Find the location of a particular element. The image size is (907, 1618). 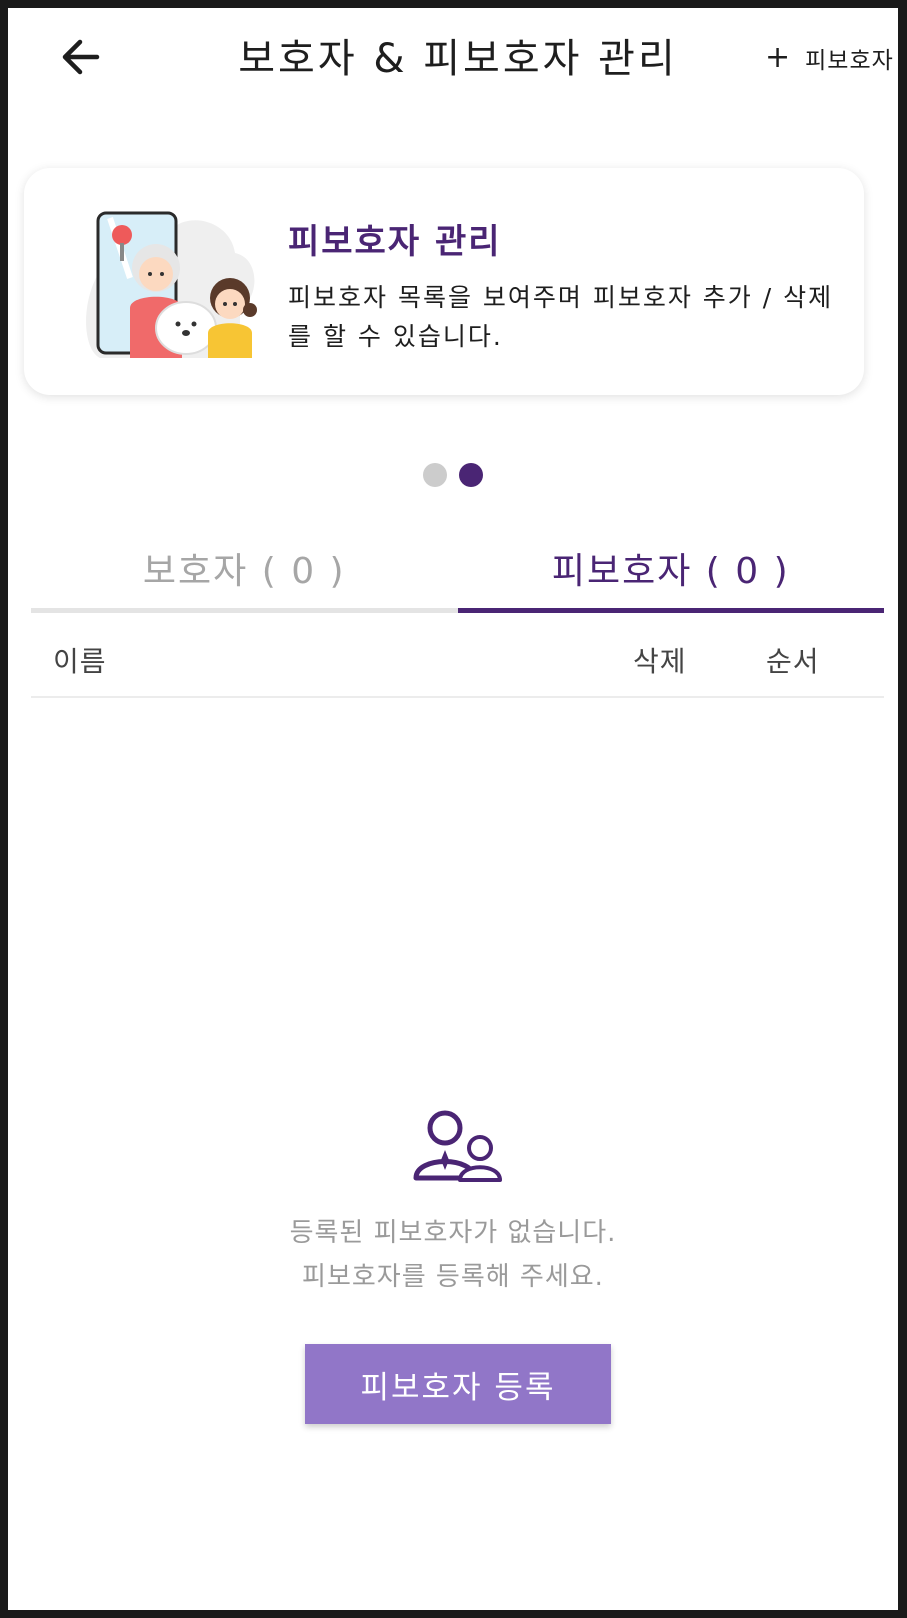

empty-state-line-2: 피보호자를 등록해 주세요. is located at coordinates (453, 1277).